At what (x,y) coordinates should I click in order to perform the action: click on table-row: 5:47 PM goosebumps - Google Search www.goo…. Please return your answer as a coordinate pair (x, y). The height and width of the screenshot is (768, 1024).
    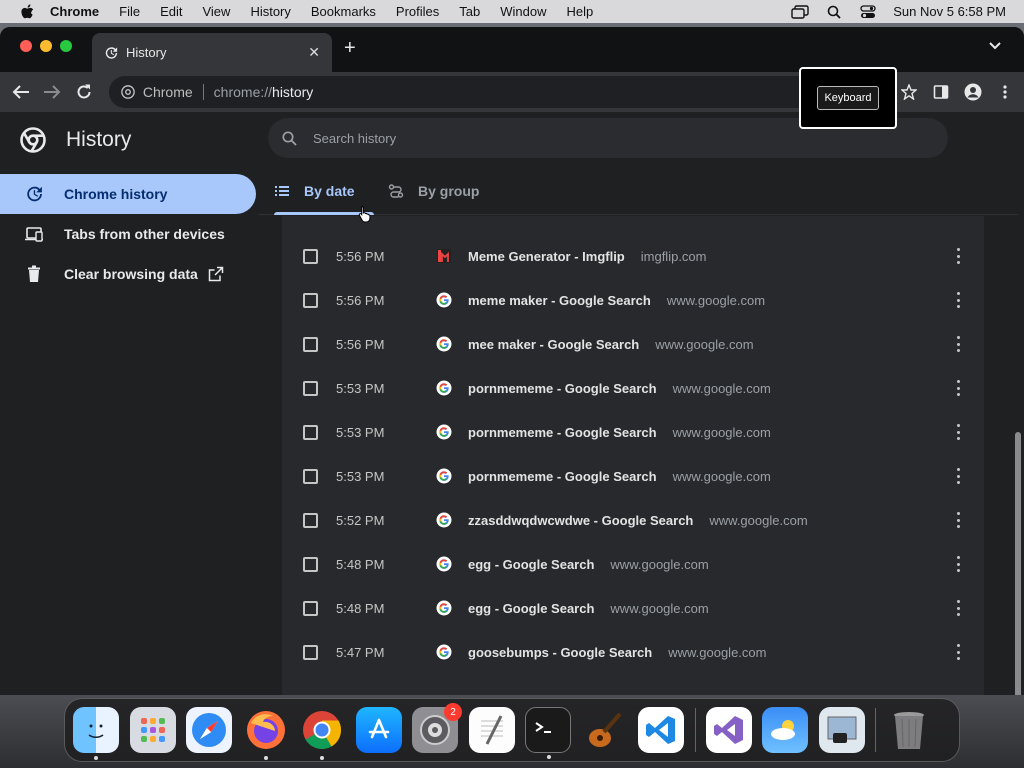
    Looking at the image, I should click on (633, 652).